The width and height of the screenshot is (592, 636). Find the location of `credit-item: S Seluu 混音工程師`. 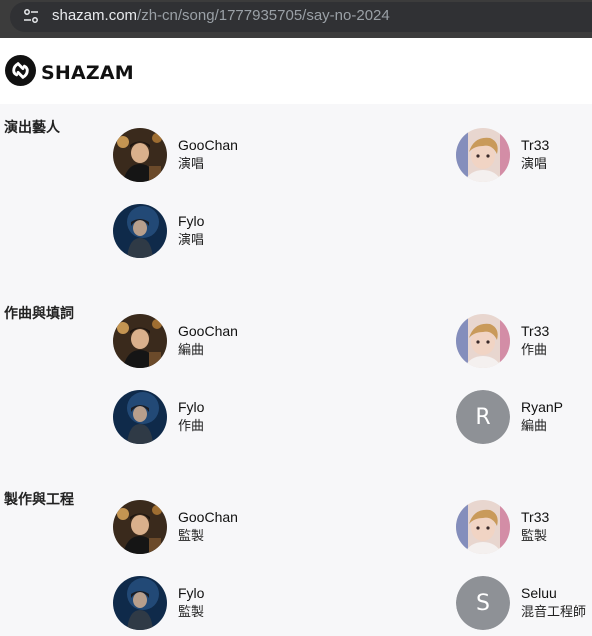

credit-item: S Seluu 混音工程師 is located at coordinates (521, 603).